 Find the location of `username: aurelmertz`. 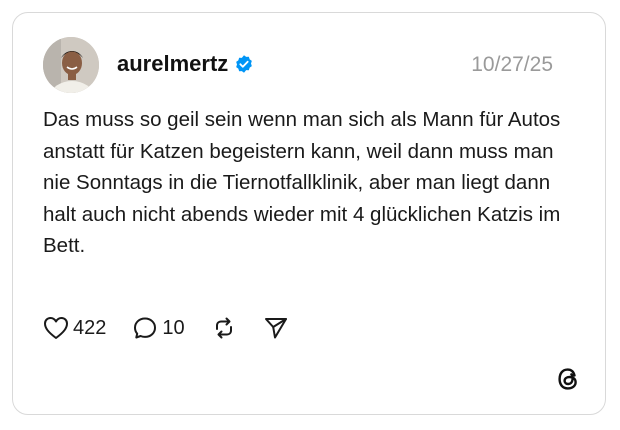

username: aurelmertz is located at coordinates (185, 64).